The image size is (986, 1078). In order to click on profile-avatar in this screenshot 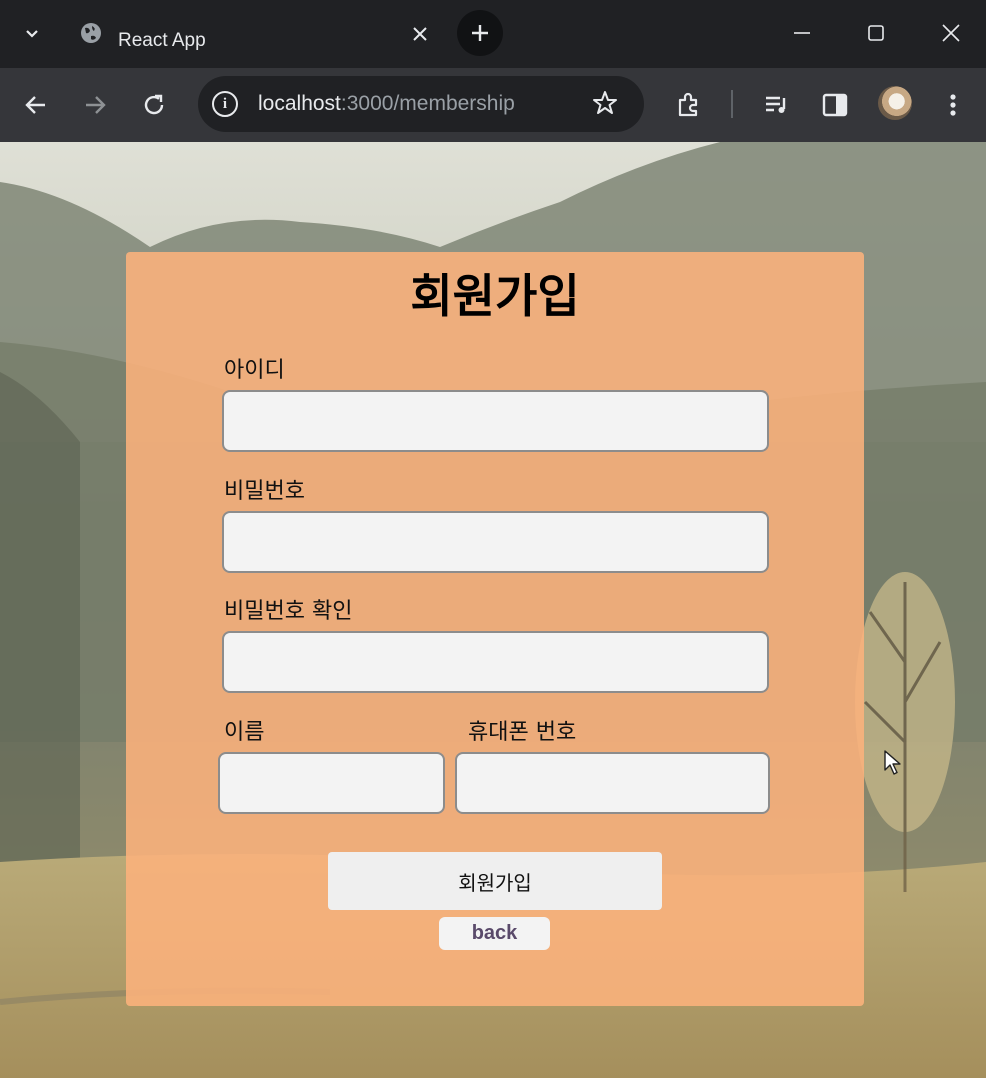, I will do `click(895, 103)`.